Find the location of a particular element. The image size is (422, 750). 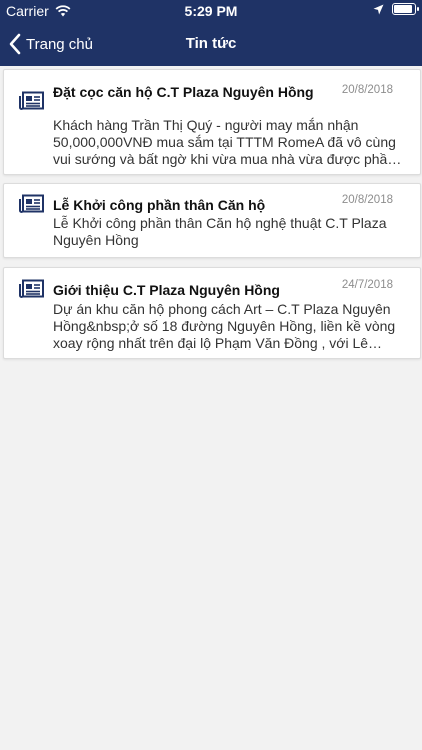

battery-icon is located at coordinates (405, 9).